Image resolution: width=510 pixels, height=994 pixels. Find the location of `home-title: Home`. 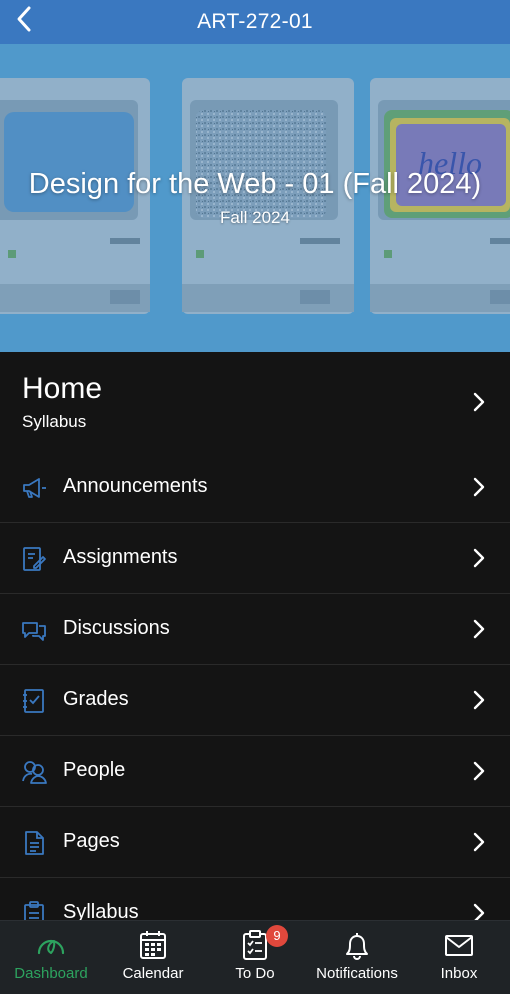

home-title: Home is located at coordinates (62, 388).